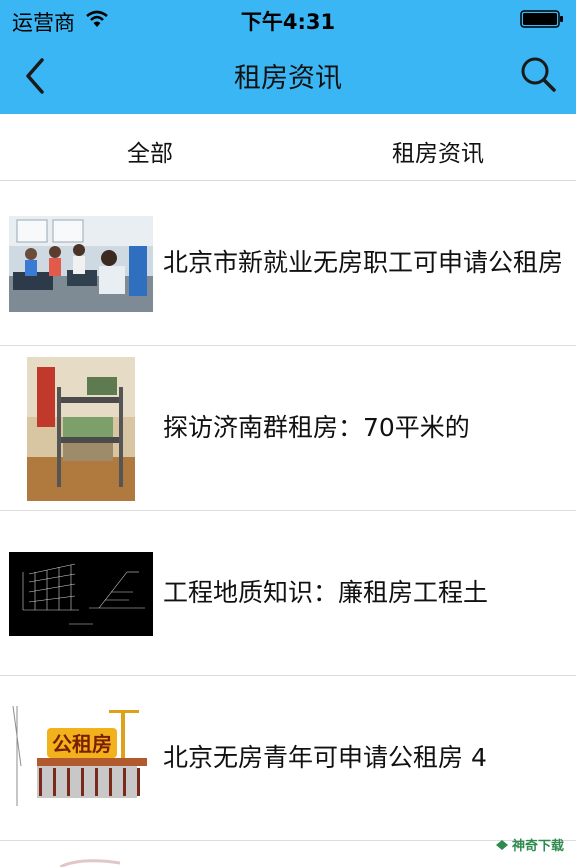 The width and height of the screenshot is (576, 867). What do you see at coordinates (316, 427) in the screenshot?
I see `item-title: 探访济南群租房：70平米的` at bounding box center [316, 427].